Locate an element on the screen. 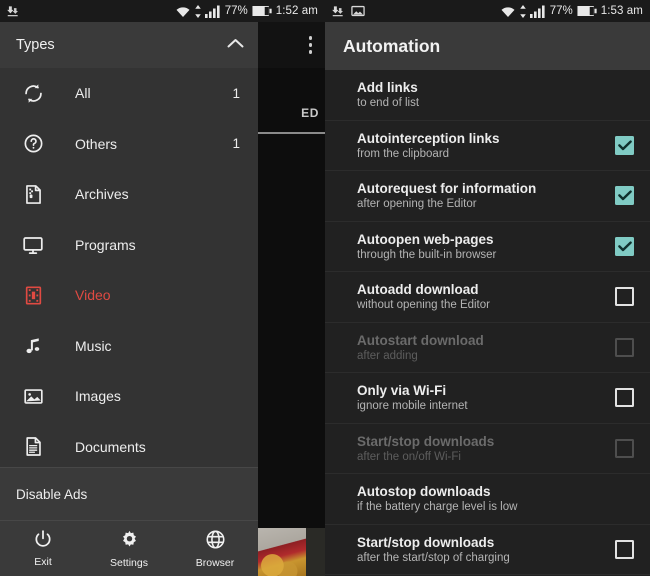 The width and height of the screenshot is (650, 576). music-note-icon is located at coordinates (33, 345).